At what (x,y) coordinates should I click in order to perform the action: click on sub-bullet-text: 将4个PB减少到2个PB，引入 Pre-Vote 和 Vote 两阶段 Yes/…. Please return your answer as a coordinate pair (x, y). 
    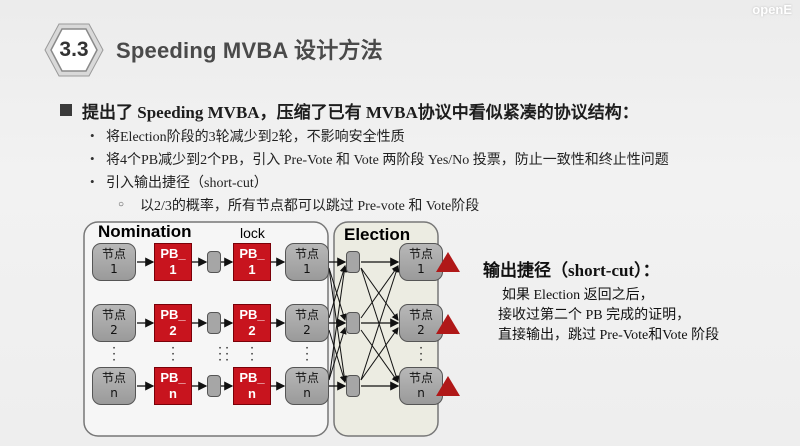
    Looking at the image, I should click on (387, 160).